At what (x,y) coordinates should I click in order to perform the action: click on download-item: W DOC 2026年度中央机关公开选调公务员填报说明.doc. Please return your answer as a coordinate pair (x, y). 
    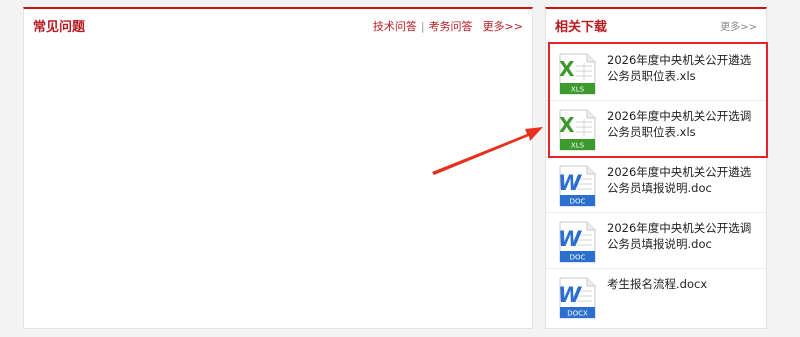
    Looking at the image, I should click on (656, 241).